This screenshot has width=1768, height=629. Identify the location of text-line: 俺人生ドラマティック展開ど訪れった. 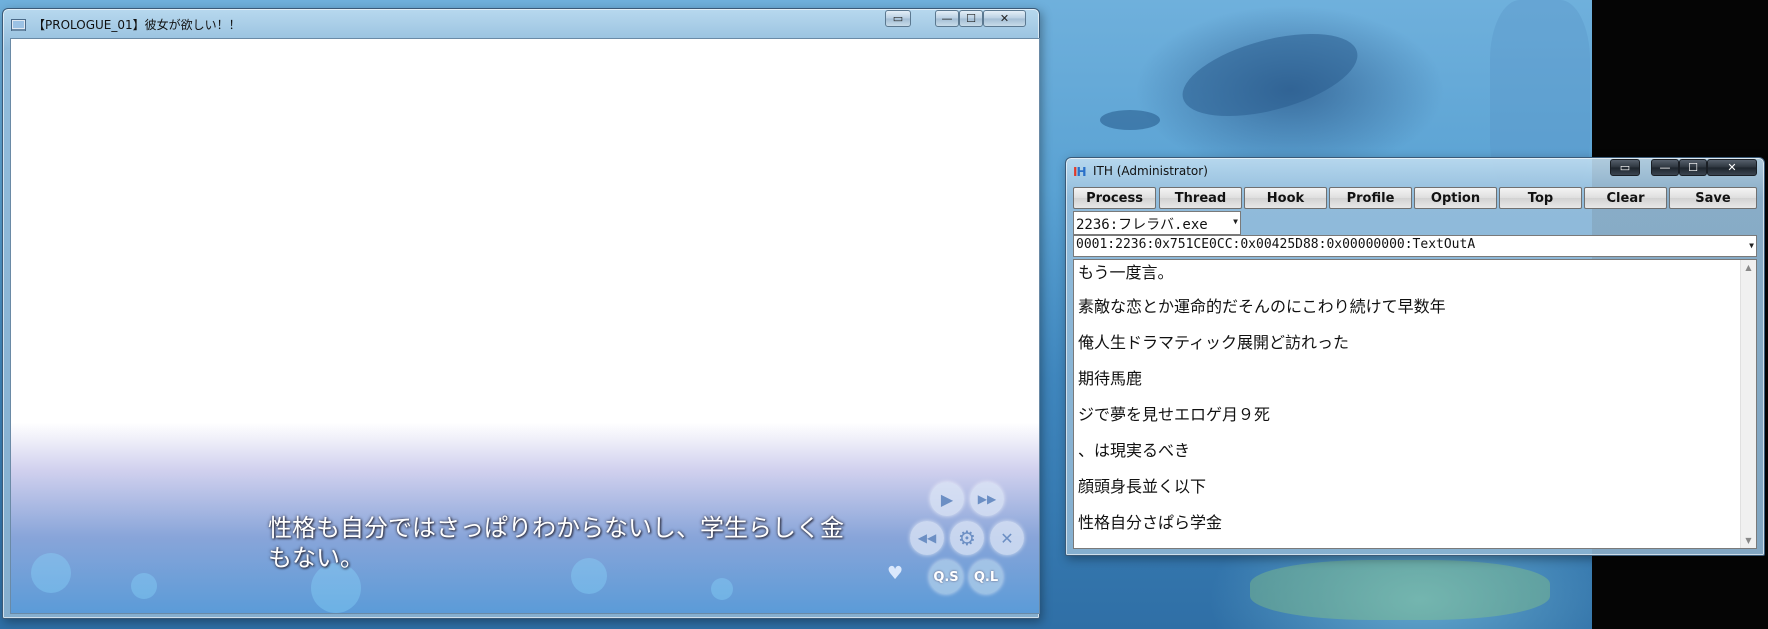
(1214, 342).